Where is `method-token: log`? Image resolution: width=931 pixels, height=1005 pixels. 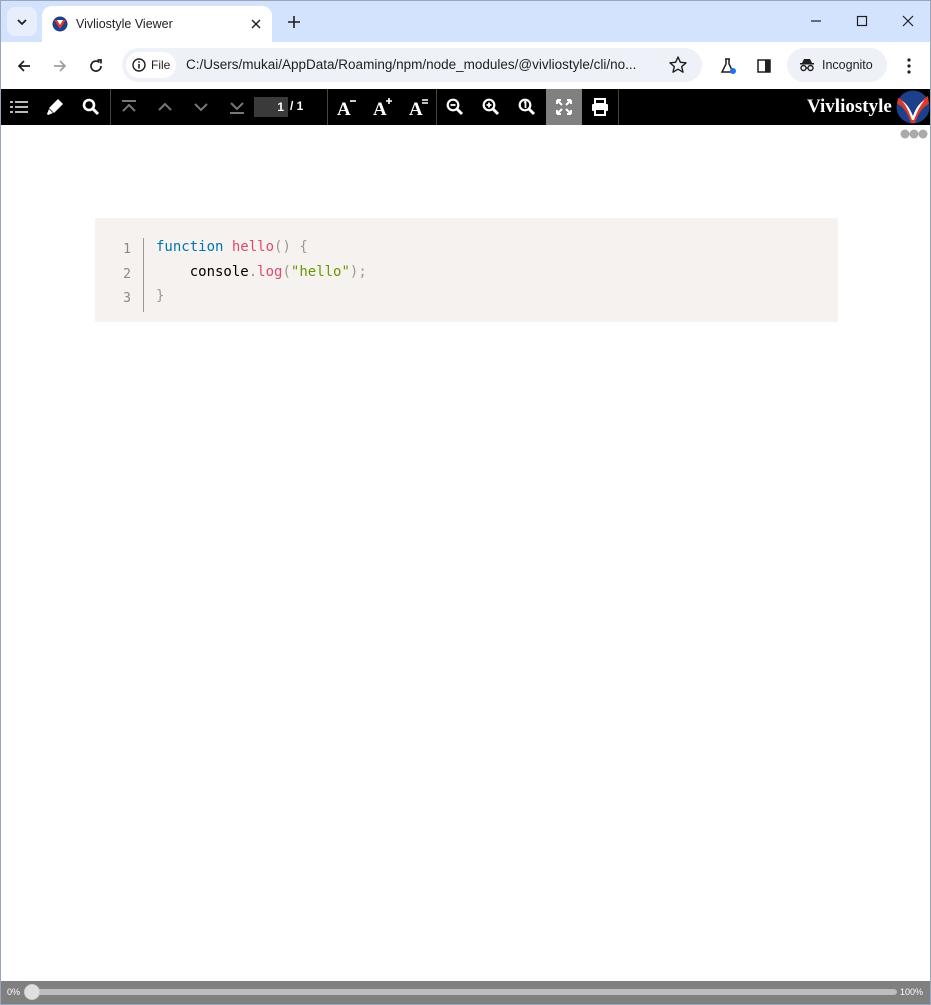
method-token: log is located at coordinates (270, 271).